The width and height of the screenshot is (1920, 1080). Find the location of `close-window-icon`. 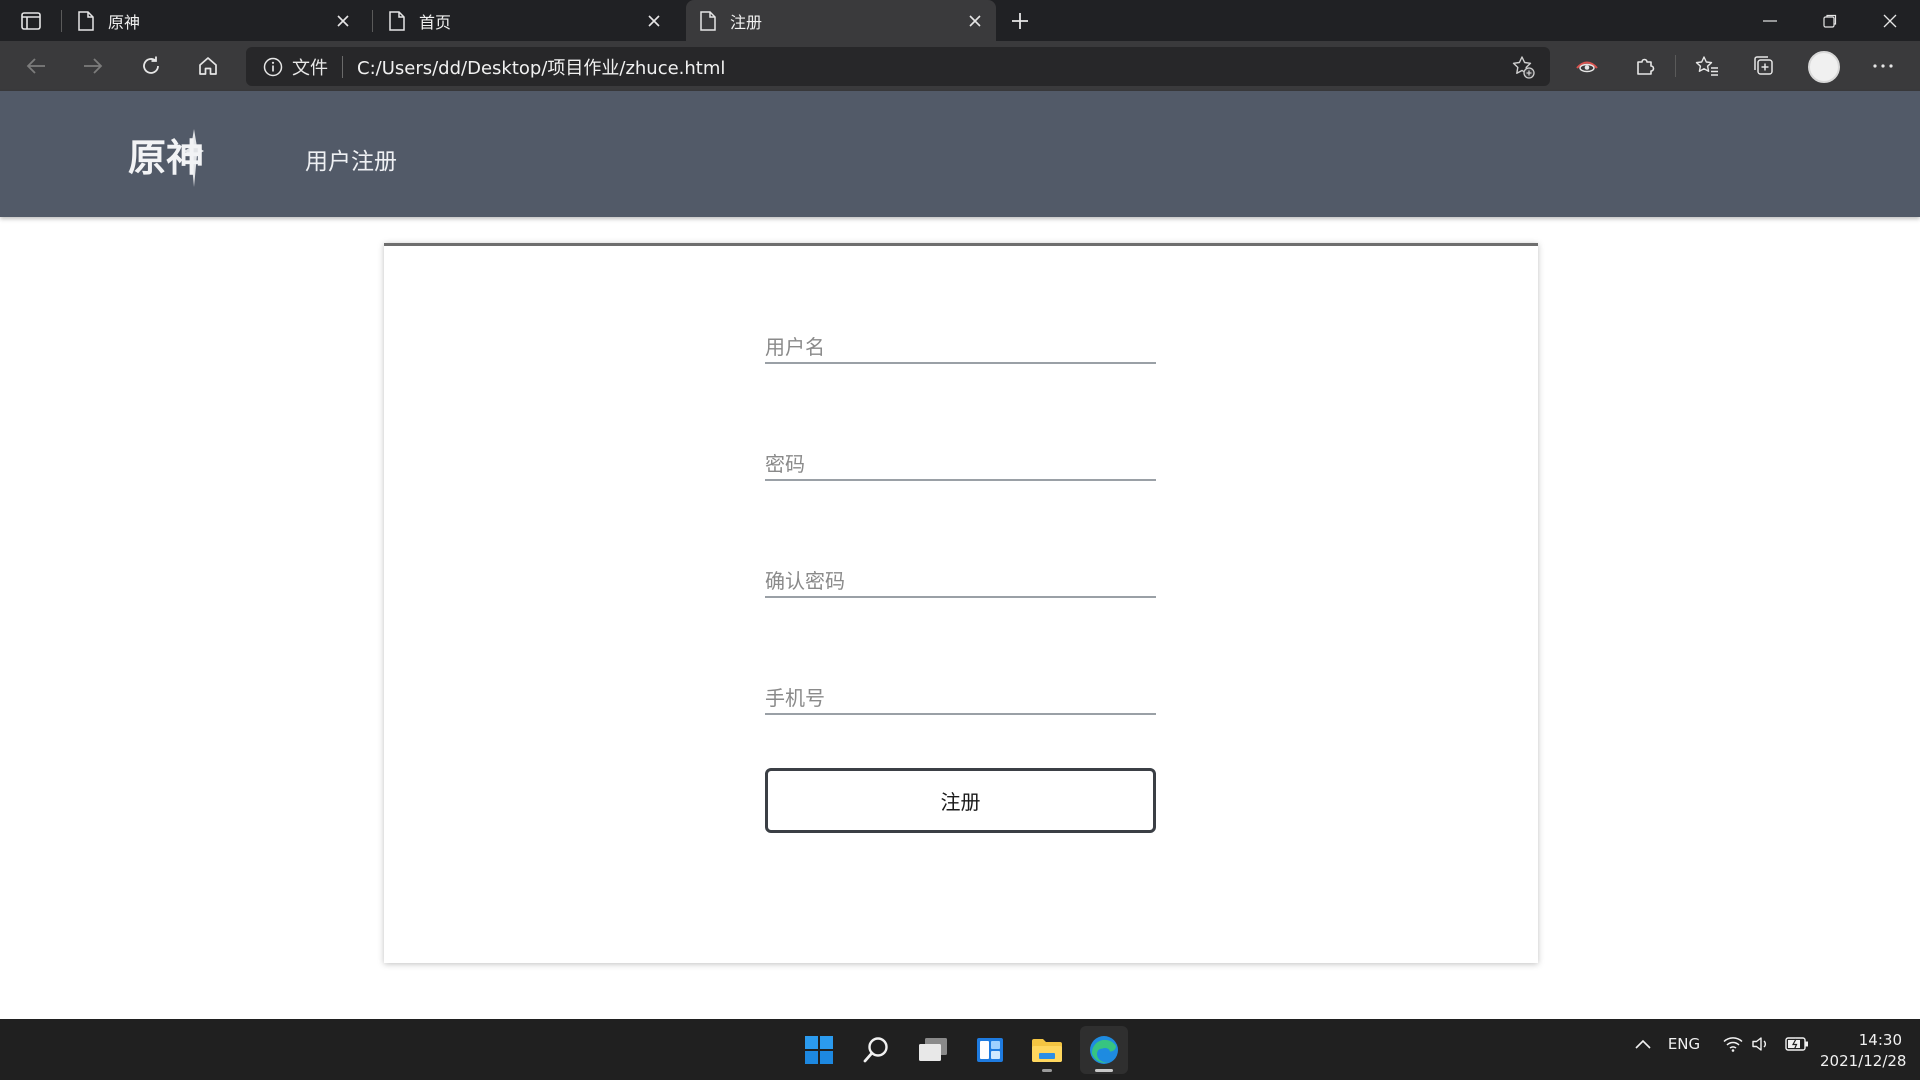

close-window-icon is located at coordinates (1890, 20).